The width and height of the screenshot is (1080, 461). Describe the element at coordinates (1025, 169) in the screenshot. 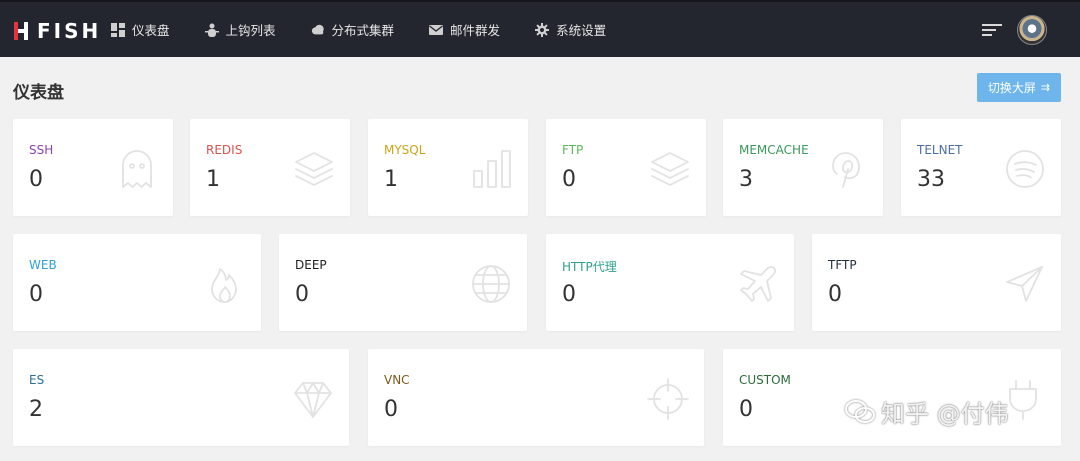

I see `spotify-icon` at that location.